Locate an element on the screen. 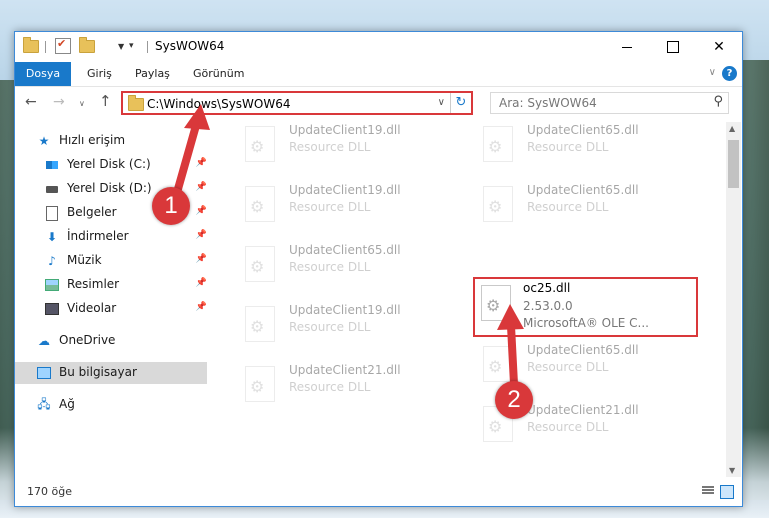 The width and height of the screenshot is (769, 518). help-icon: ? is located at coordinates (729, 73).